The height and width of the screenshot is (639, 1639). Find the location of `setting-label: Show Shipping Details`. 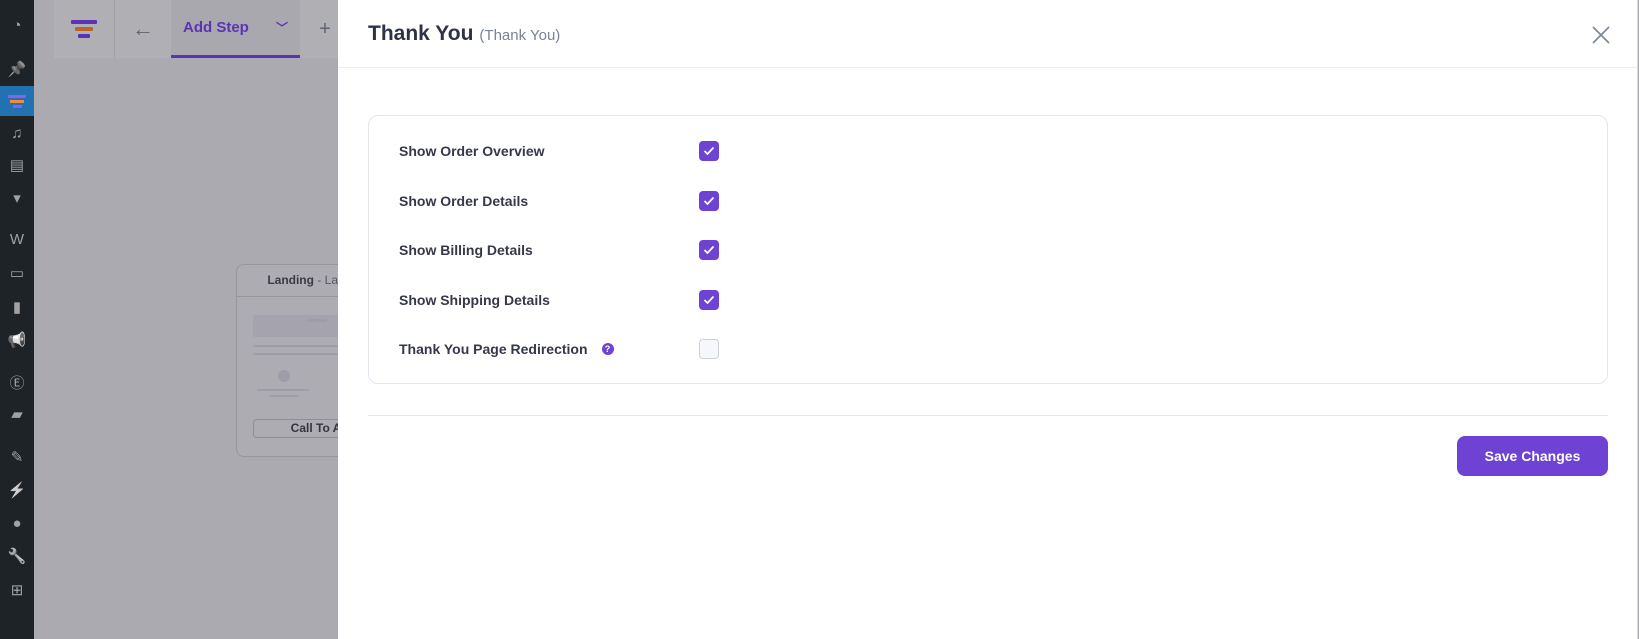

setting-label: Show Shipping Details is located at coordinates (549, 300).